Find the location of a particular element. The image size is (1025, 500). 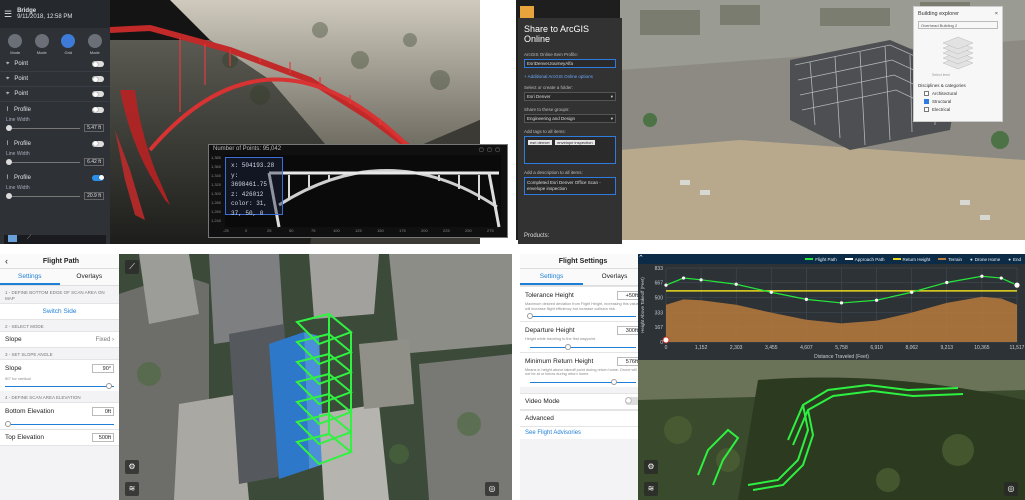

close-icon: × is located at coordinates (996, 14).